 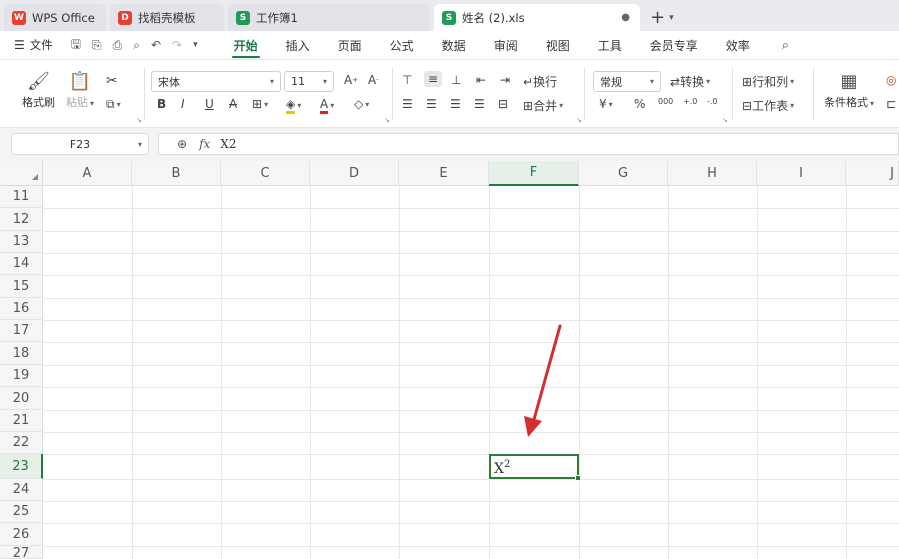 What do you see at coordinates (216, 81) in the screenshot?
I see `font-name-select: 宋体 ▾` at bounding box center [216, 81].